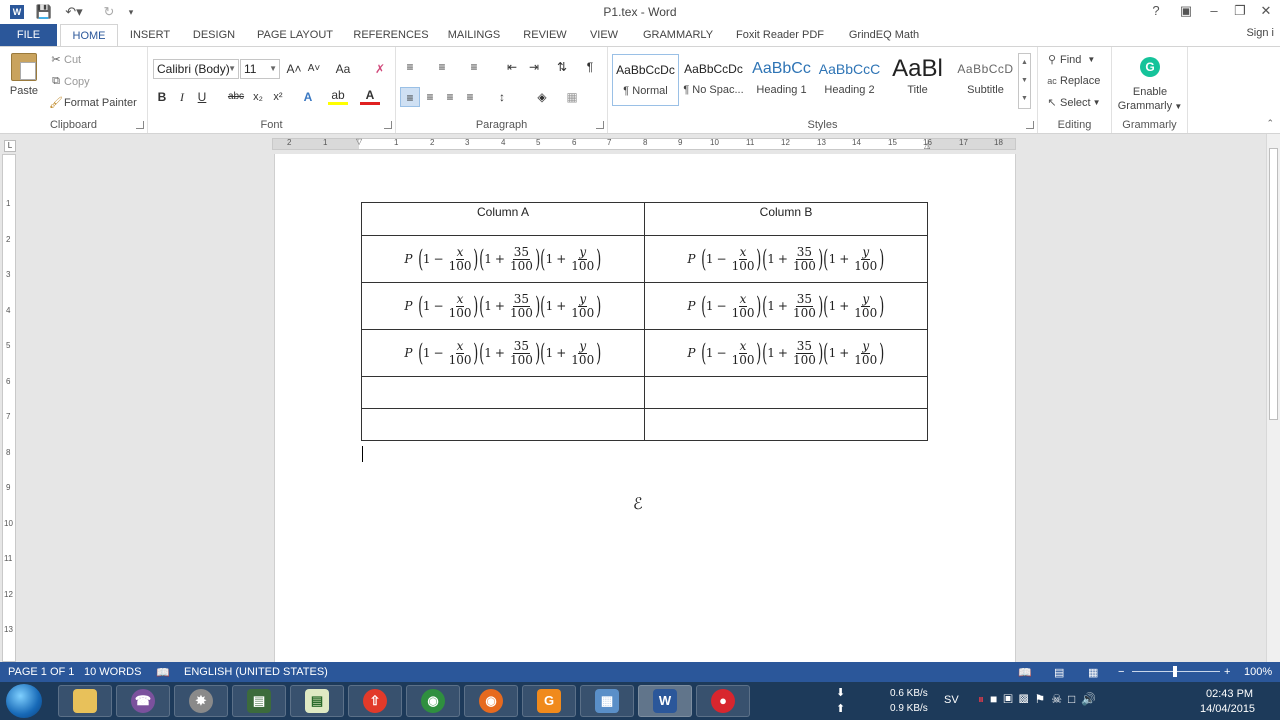 This screenshot has height=720, width=1280. Describe the element at coordinates (723, 701) in the screenshot. I see `recorder-taskbar-icon: ●` at that location.